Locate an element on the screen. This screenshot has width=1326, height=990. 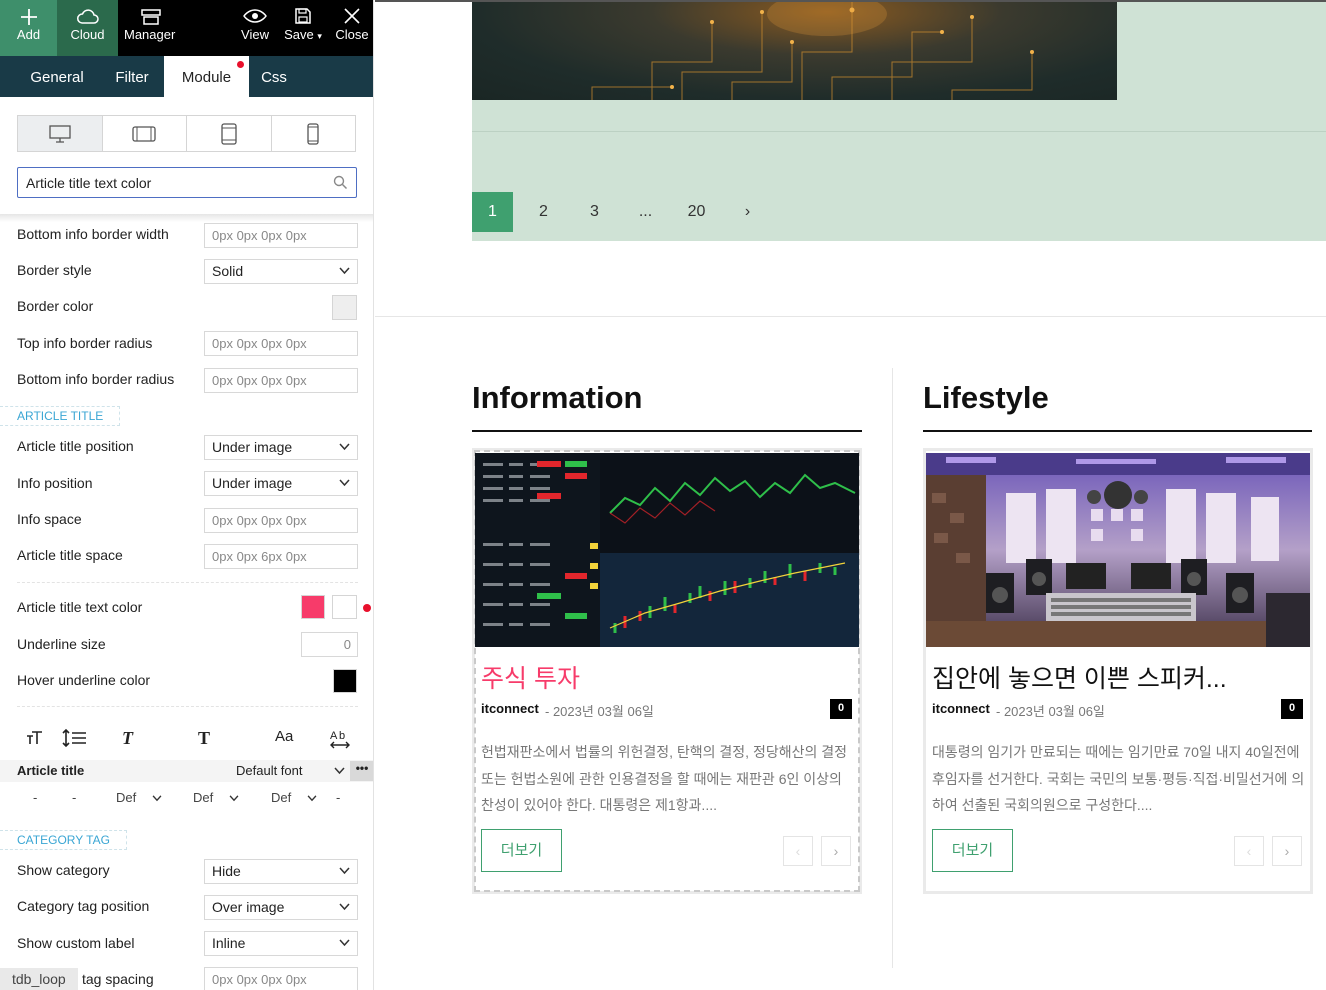
manager-label: Manager is located at coordinates (150, 34).